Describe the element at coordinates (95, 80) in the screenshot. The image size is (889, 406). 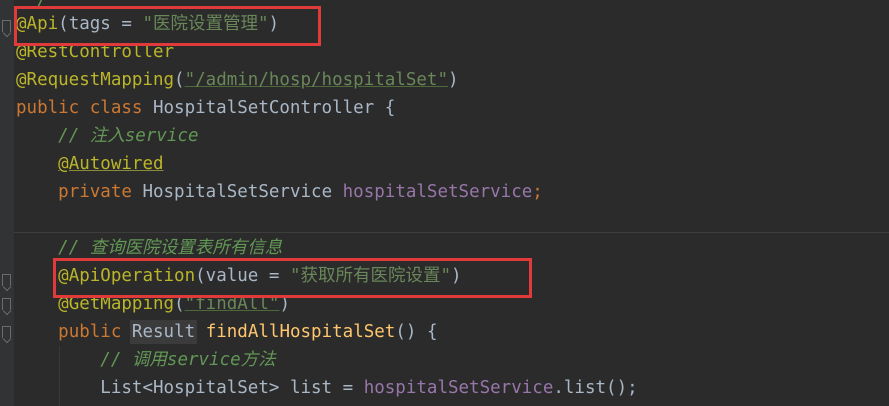
I see `code-token: @RequestMapping` at that location.